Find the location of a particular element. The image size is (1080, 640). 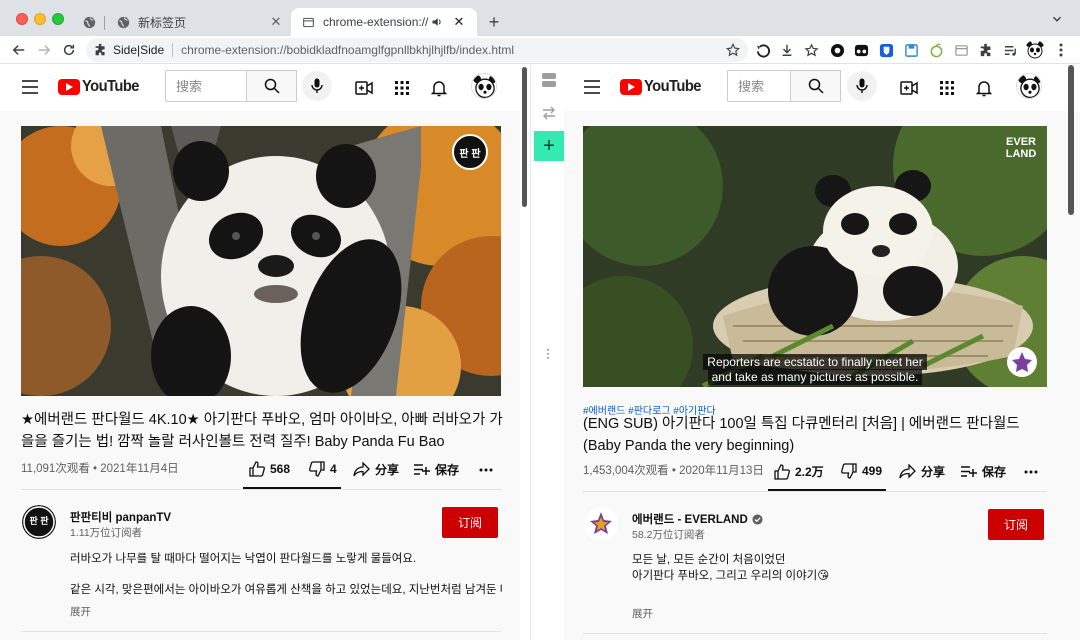

profile-avatar is located at coordinates (1035, 50).